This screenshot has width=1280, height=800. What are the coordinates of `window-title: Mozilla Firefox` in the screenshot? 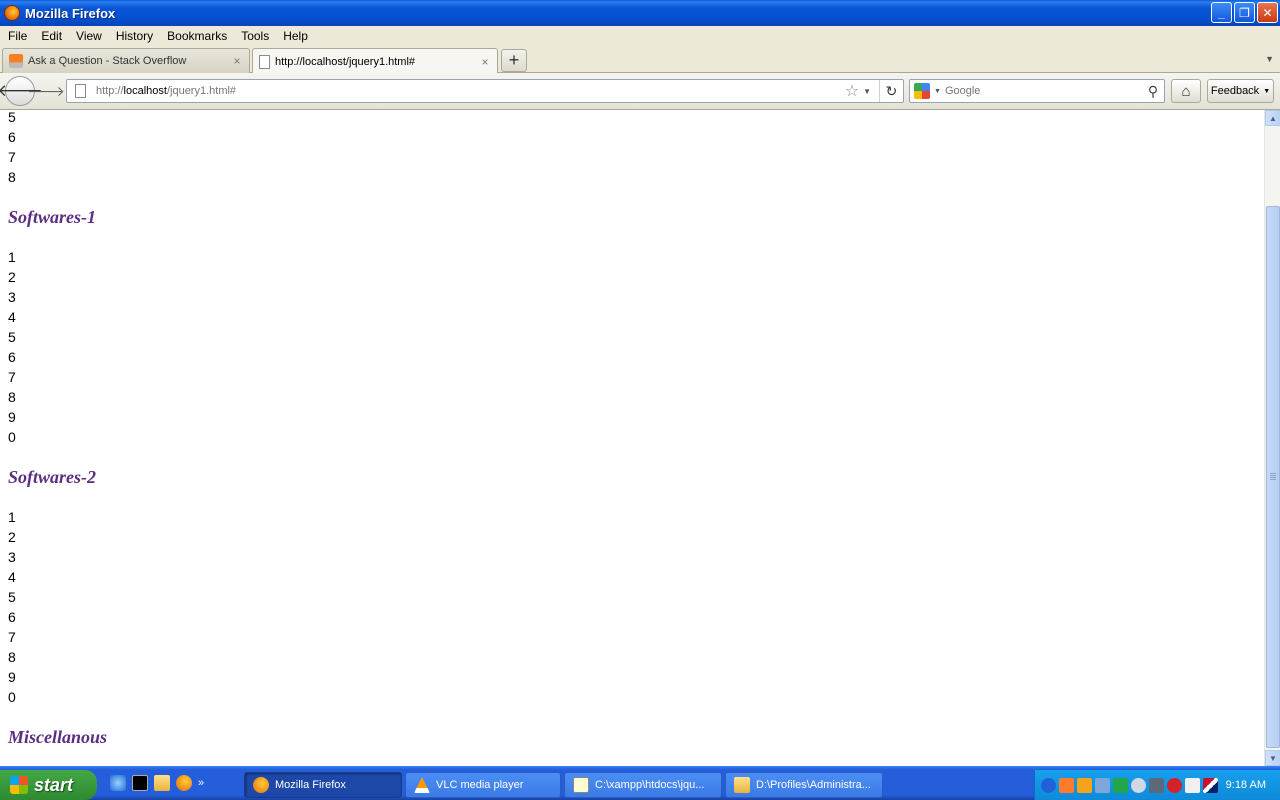 It's located at (70, 13).